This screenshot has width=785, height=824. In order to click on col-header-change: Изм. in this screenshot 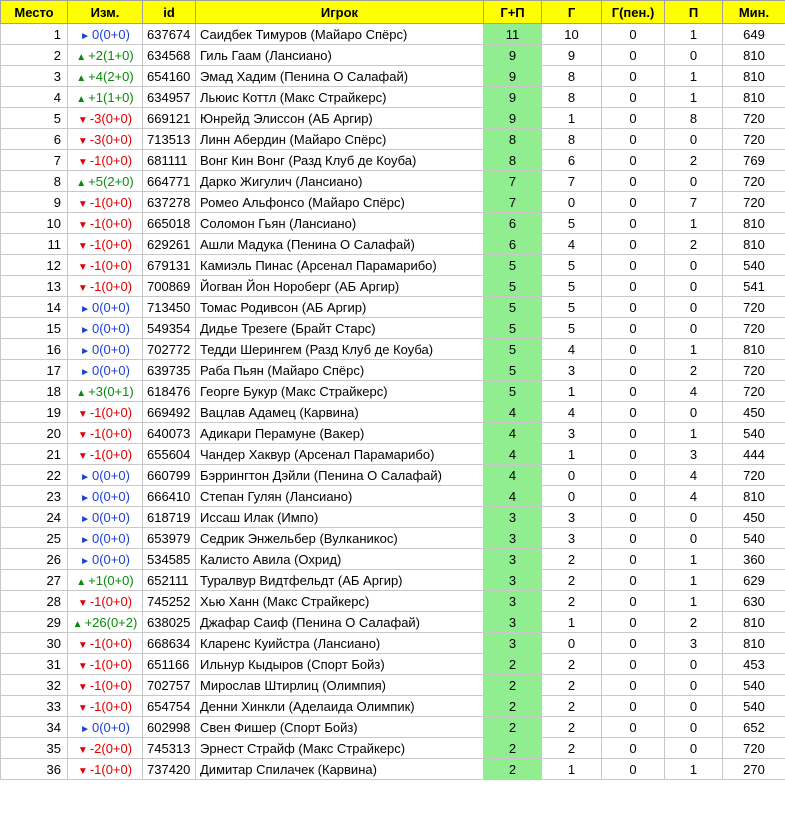, I will do `click(105, 12)`.